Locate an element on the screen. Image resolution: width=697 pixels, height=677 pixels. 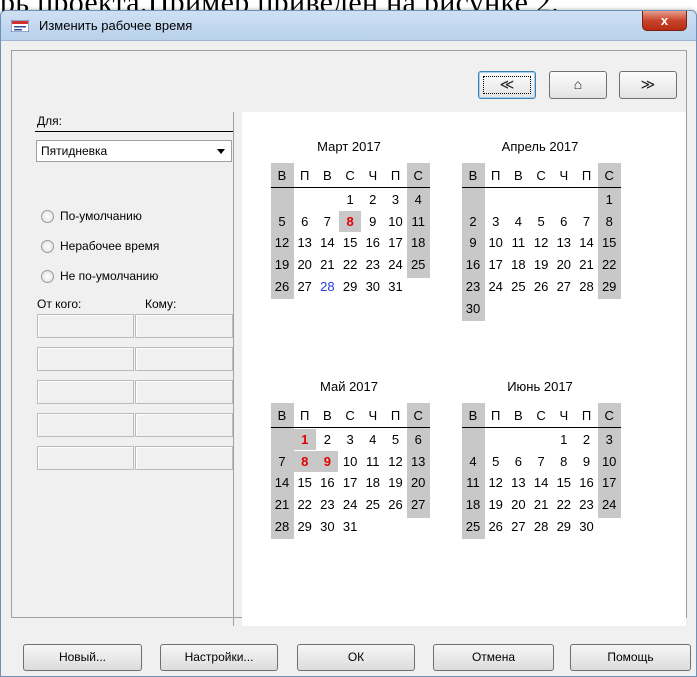
calendar-day: 5 is located at coordinates (541, 221).